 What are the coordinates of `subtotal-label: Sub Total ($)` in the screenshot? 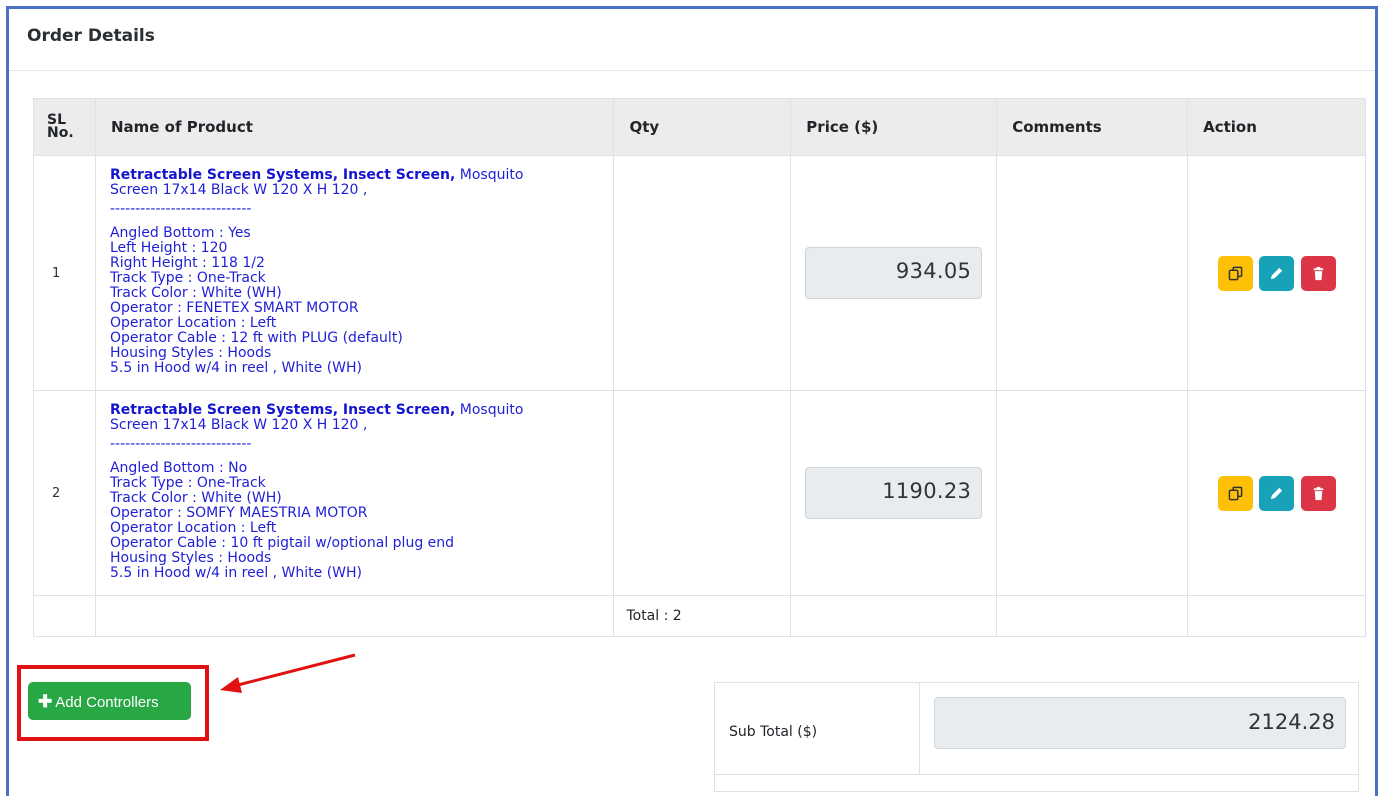 It's located at (817, 729).